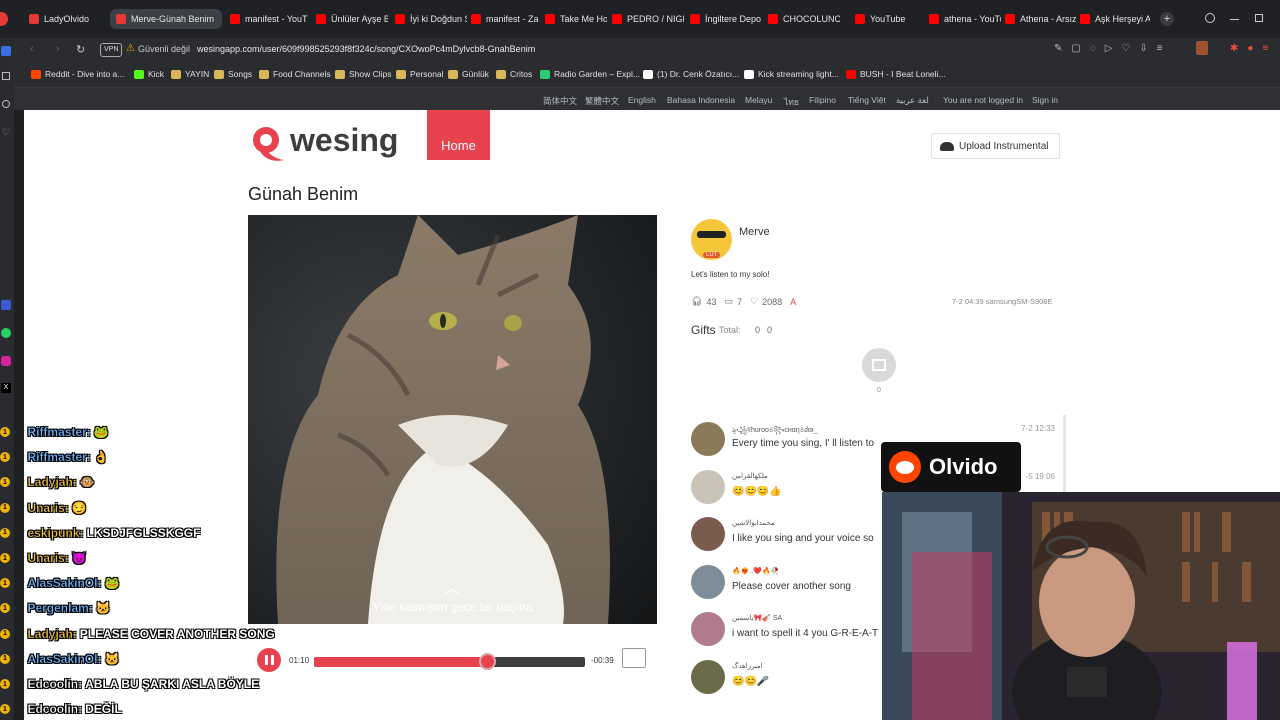  I want to click on bookmark-item: Show Clips, so click(363, 74).